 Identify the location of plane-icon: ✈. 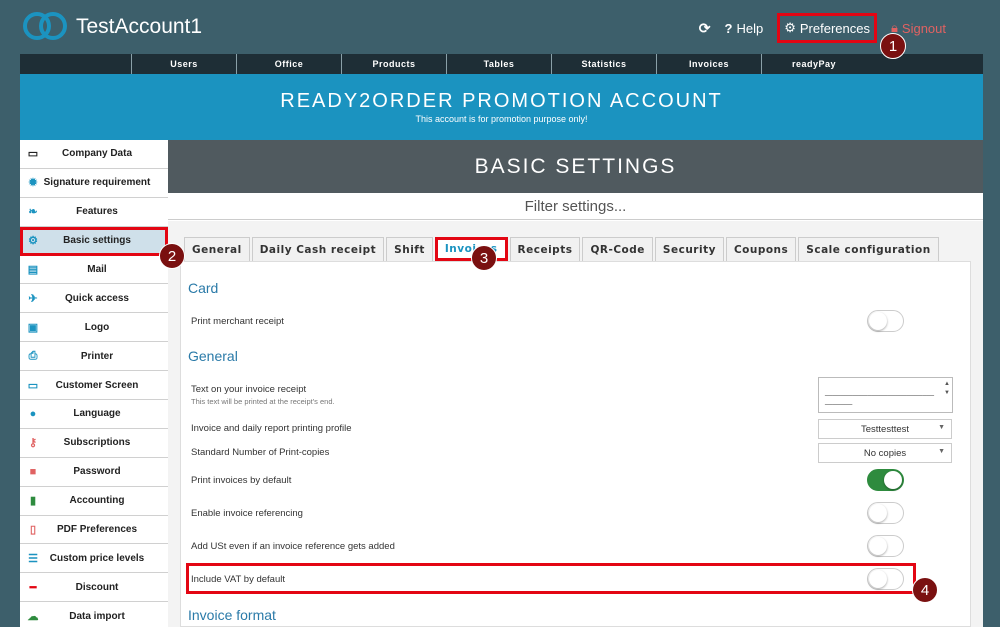
(33, 298).